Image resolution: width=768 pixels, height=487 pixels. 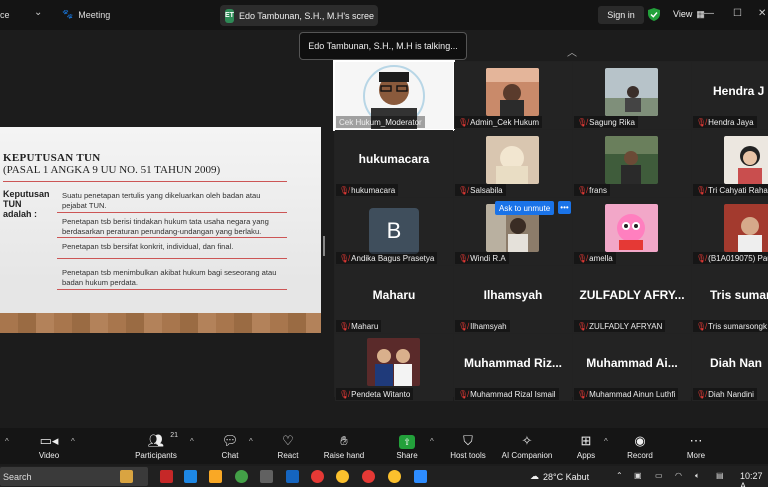 I want to click on participant-tile: 🎙︎̸ Sagung Rika, so click(x=632, y=95).